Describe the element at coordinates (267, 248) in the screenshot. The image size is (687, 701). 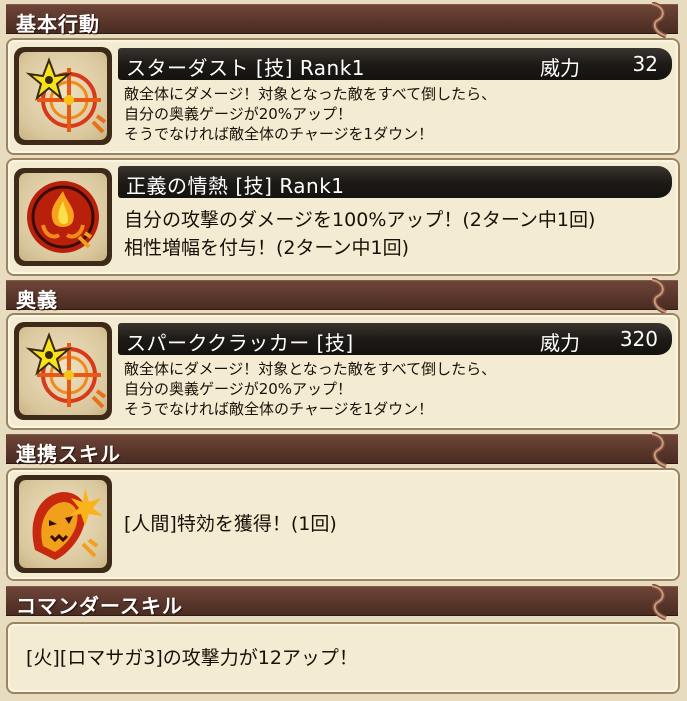
I see `skill-description-line: 相性増幅を付与！(2ターン中1回)` at that location.